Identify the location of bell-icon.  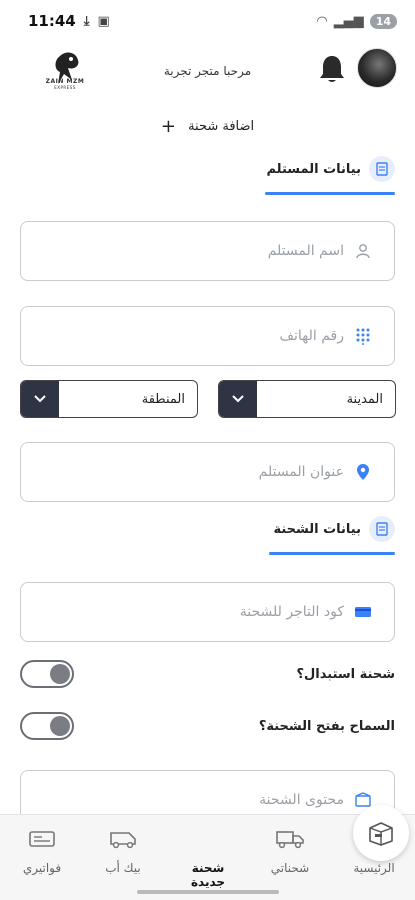
(332, 69).